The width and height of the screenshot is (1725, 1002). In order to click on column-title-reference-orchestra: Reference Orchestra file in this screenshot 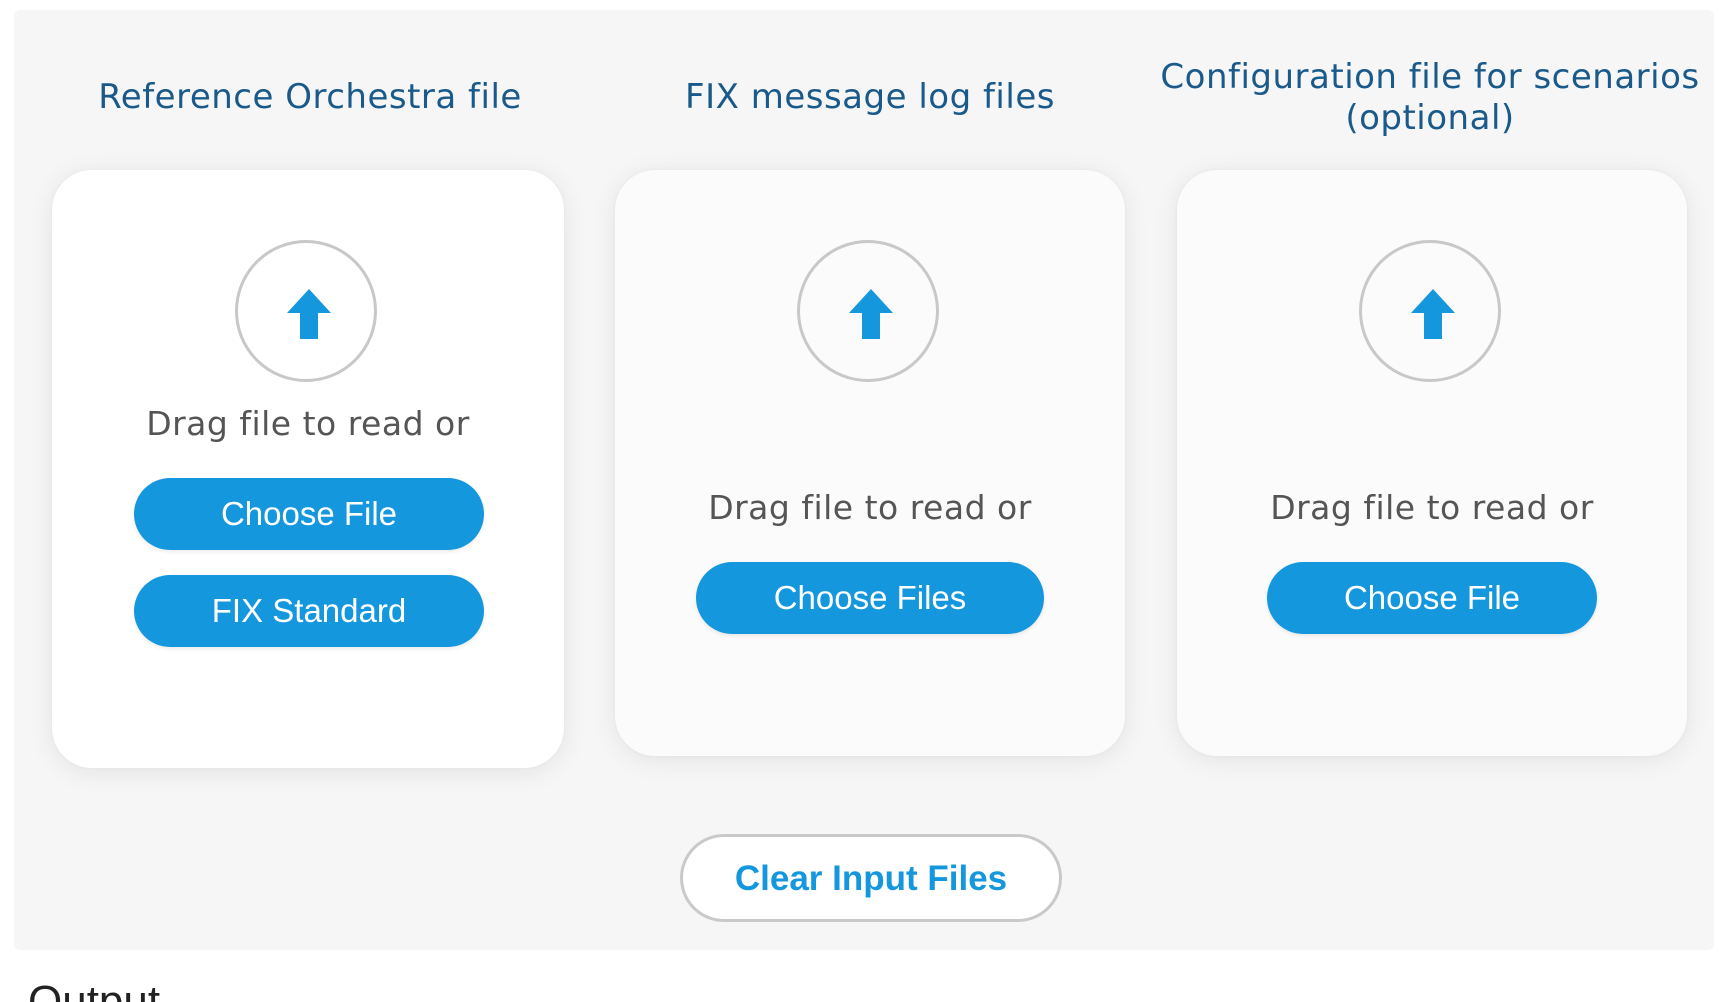, I will do `click(310, 97)`.